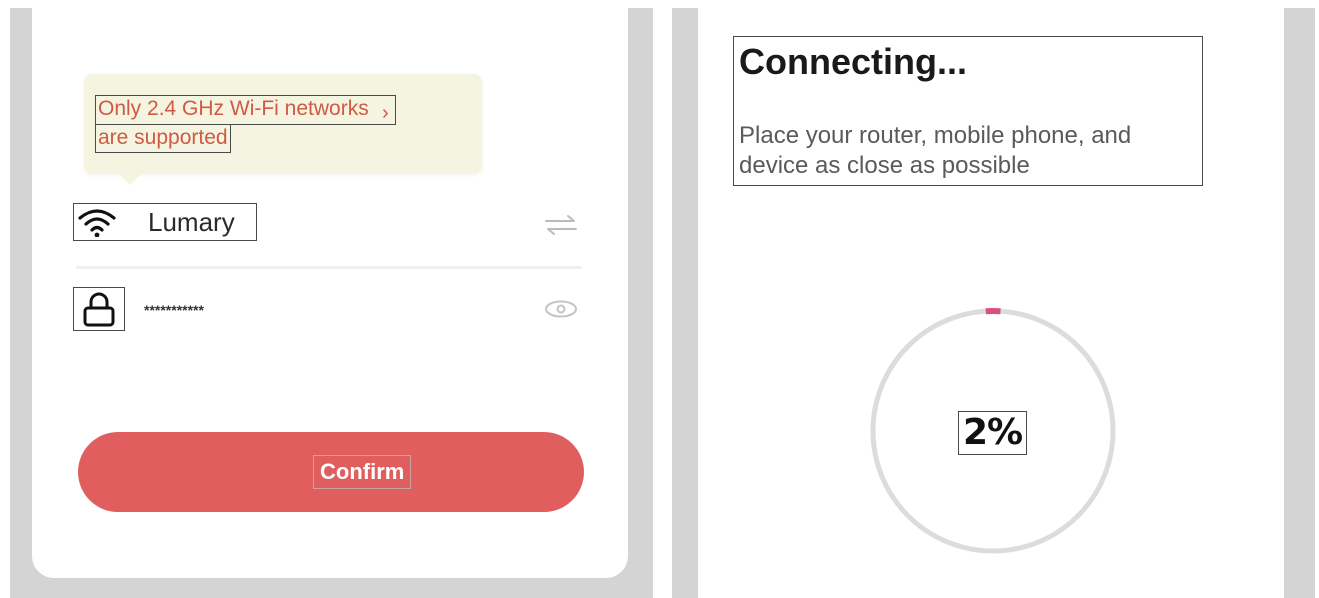 This screenshot has height=598, width=1319. I want to click on tip-bubble-tail, so click(130, 179).